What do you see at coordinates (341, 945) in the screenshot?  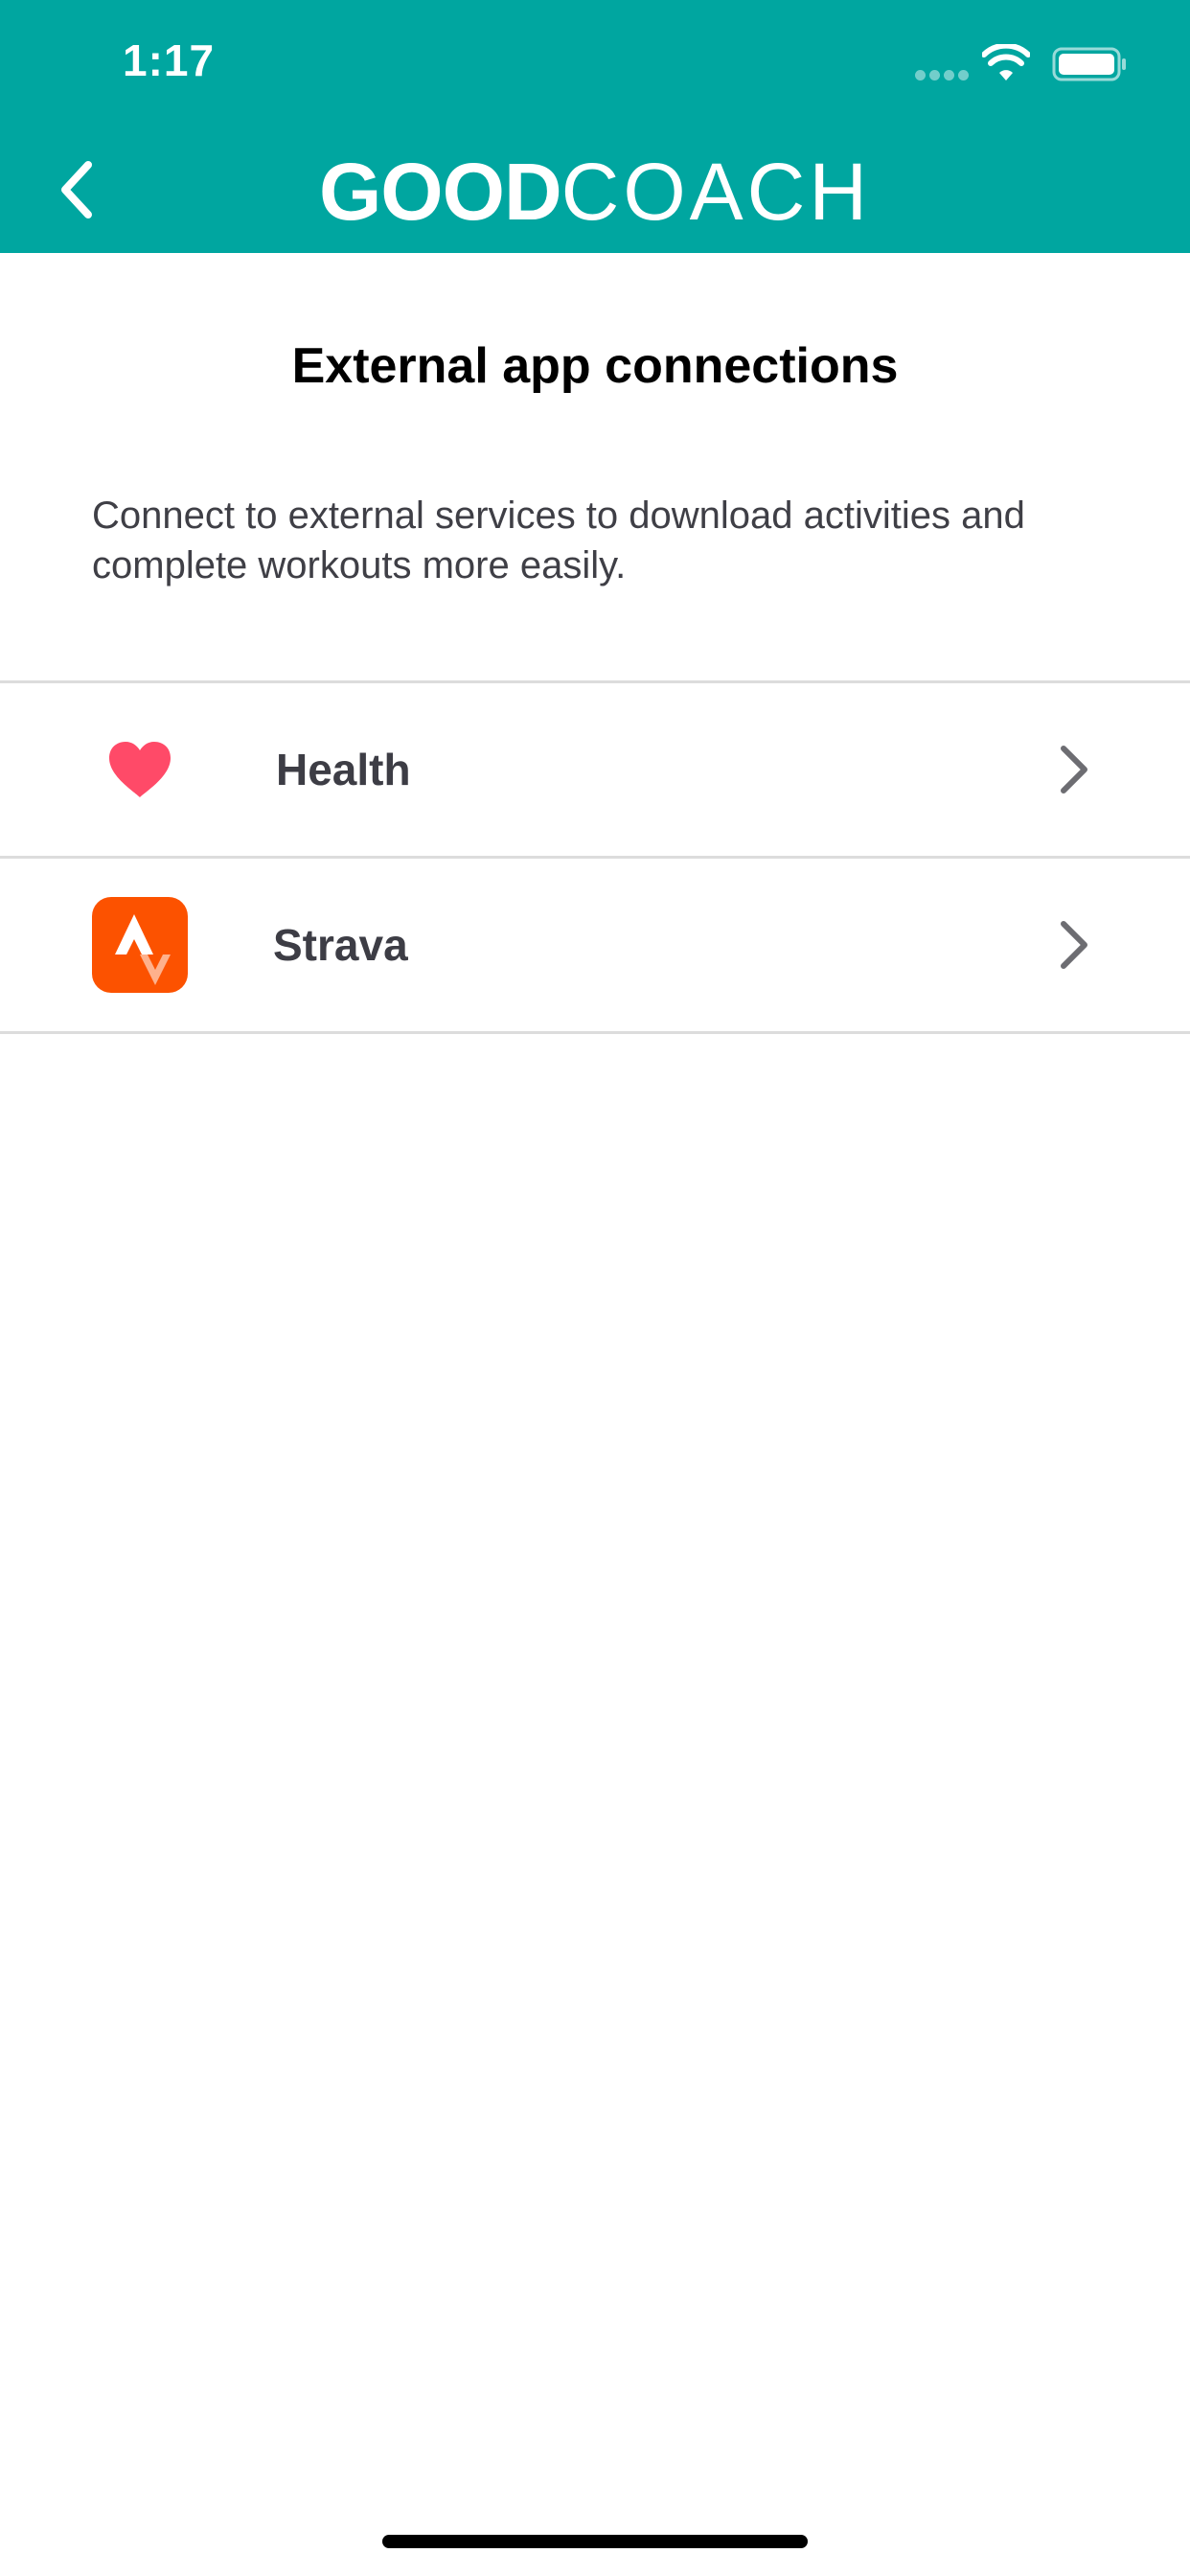 I see `connection-label: Strava` at bounding box center [341, 945].